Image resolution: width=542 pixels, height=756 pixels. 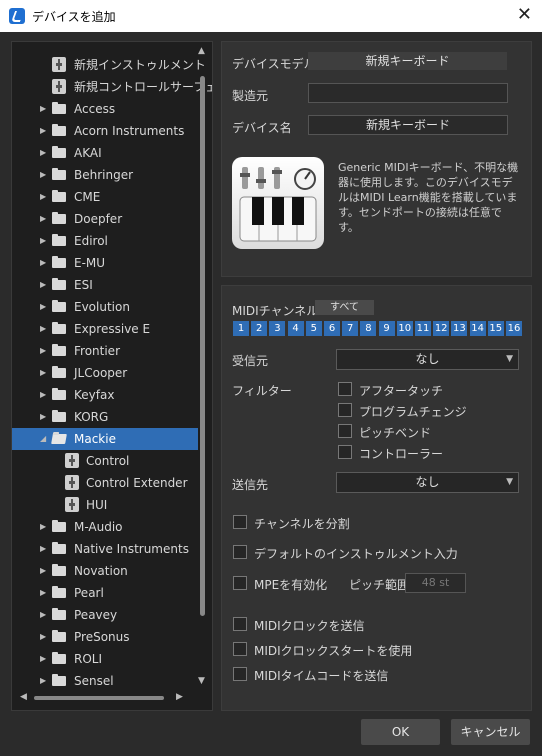 I want to click on filter-label-item: ピッチベンド, so click(x=395, y=433).